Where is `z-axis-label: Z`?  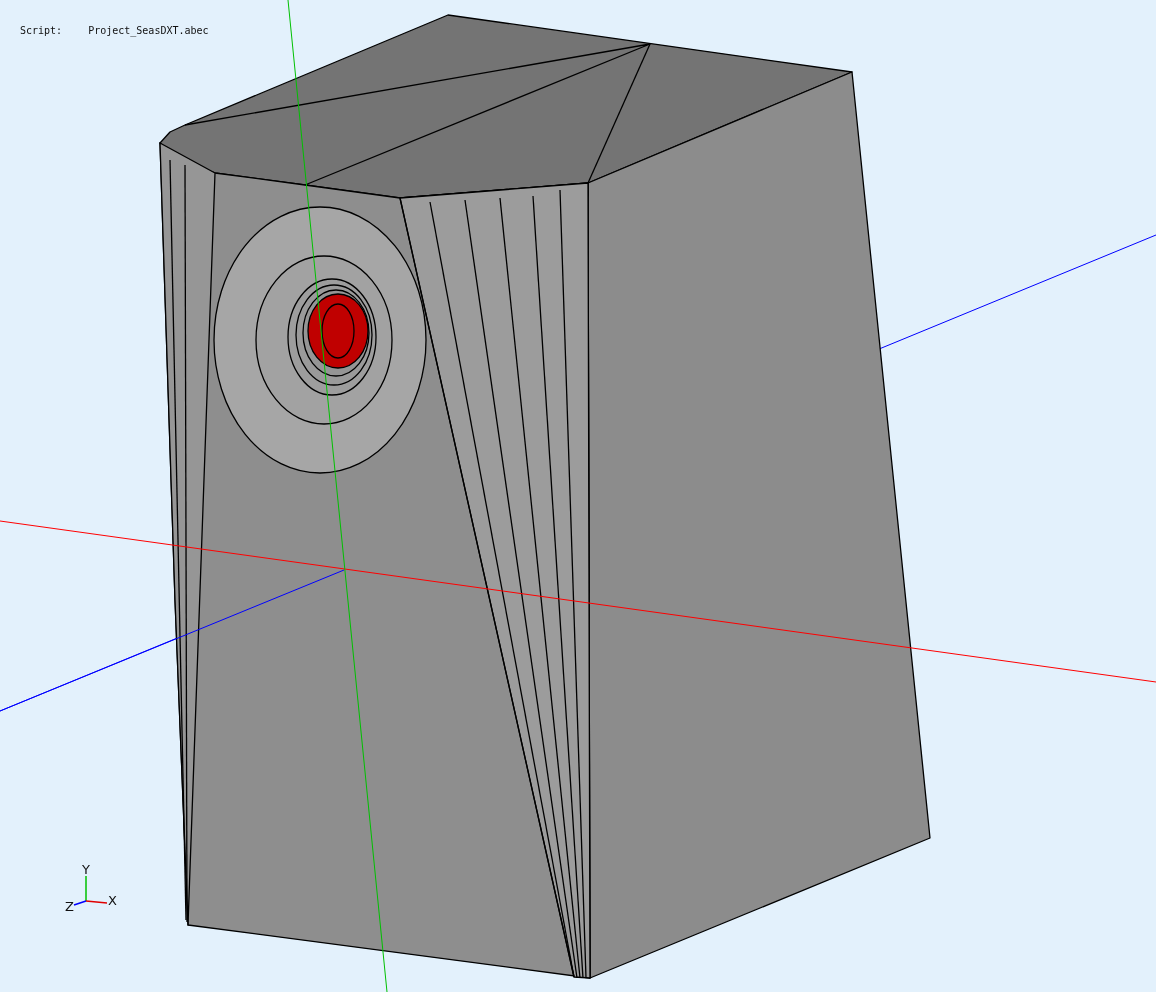 z-axis-label: Z is located at coordinates (69, 906).